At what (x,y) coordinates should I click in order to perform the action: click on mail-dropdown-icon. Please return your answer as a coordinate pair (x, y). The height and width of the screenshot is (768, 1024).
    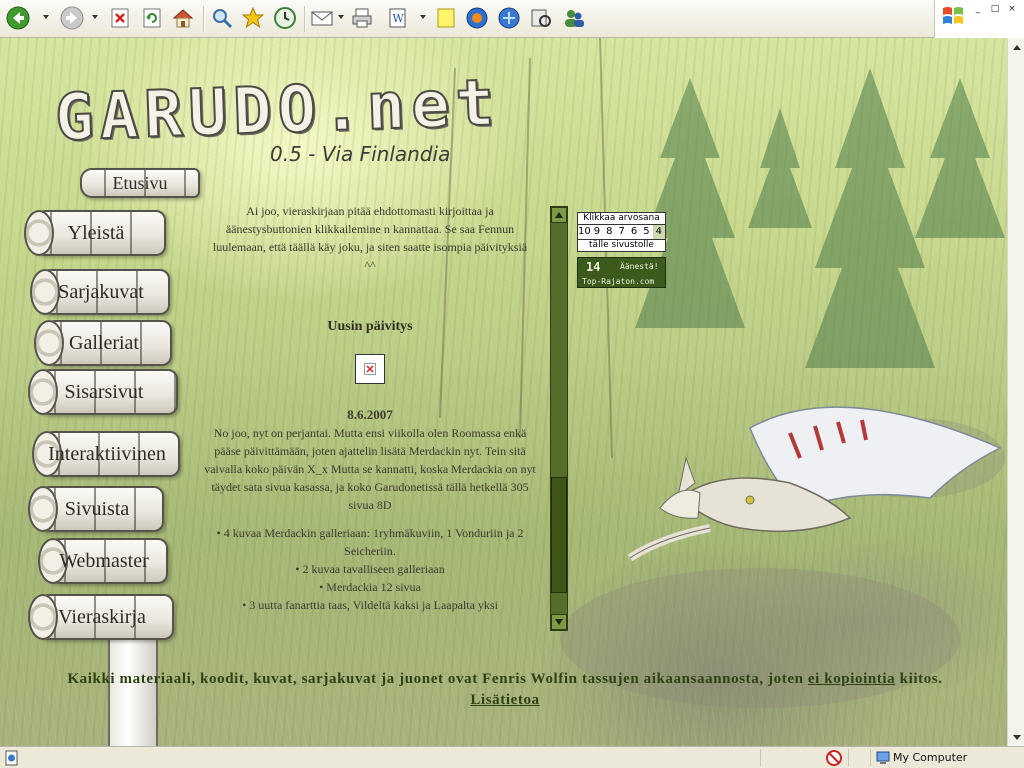
    Looking at the image, I should click on (341, 17).